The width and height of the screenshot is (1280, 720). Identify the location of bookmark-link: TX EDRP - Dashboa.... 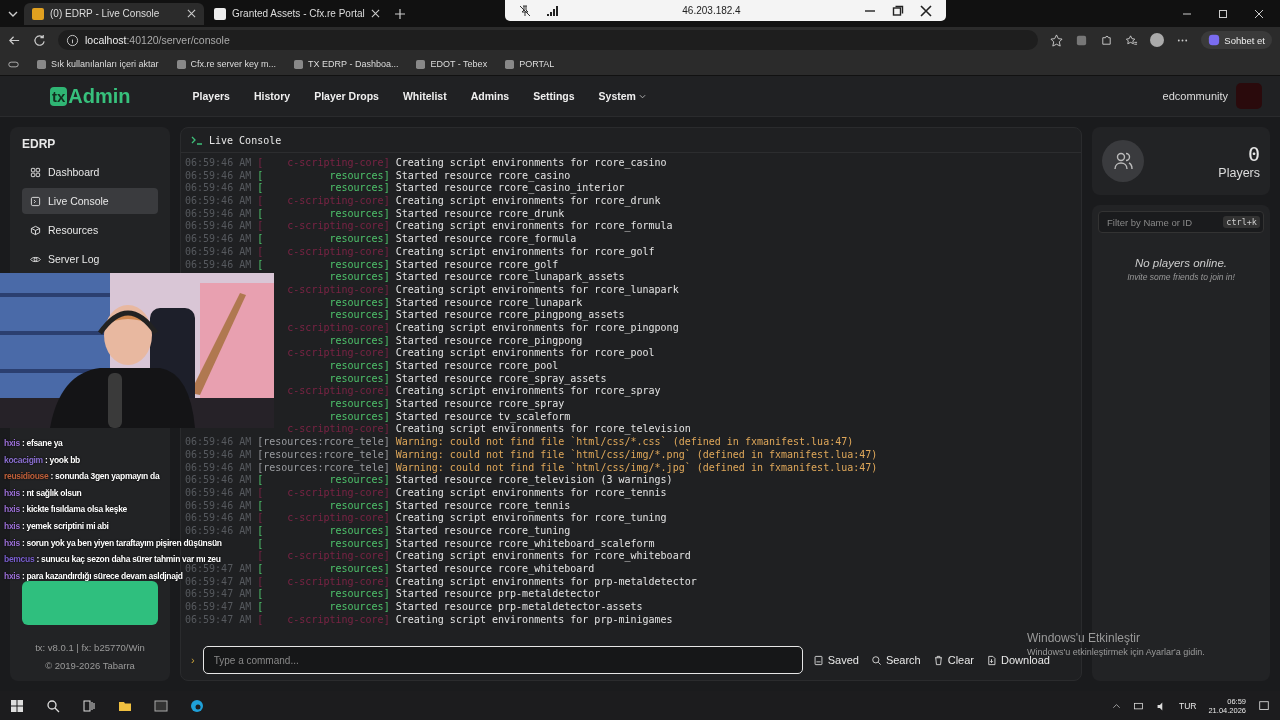
(353, 64).